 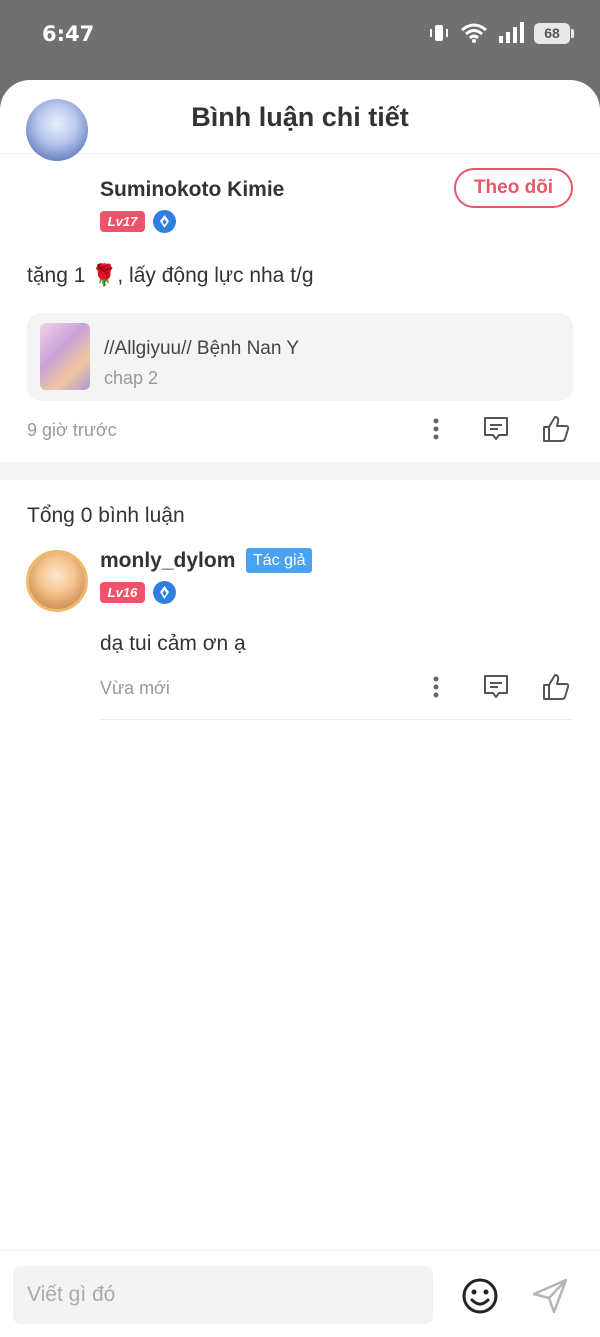 I want to click on emoji-button, so click(x=480, y=1296).